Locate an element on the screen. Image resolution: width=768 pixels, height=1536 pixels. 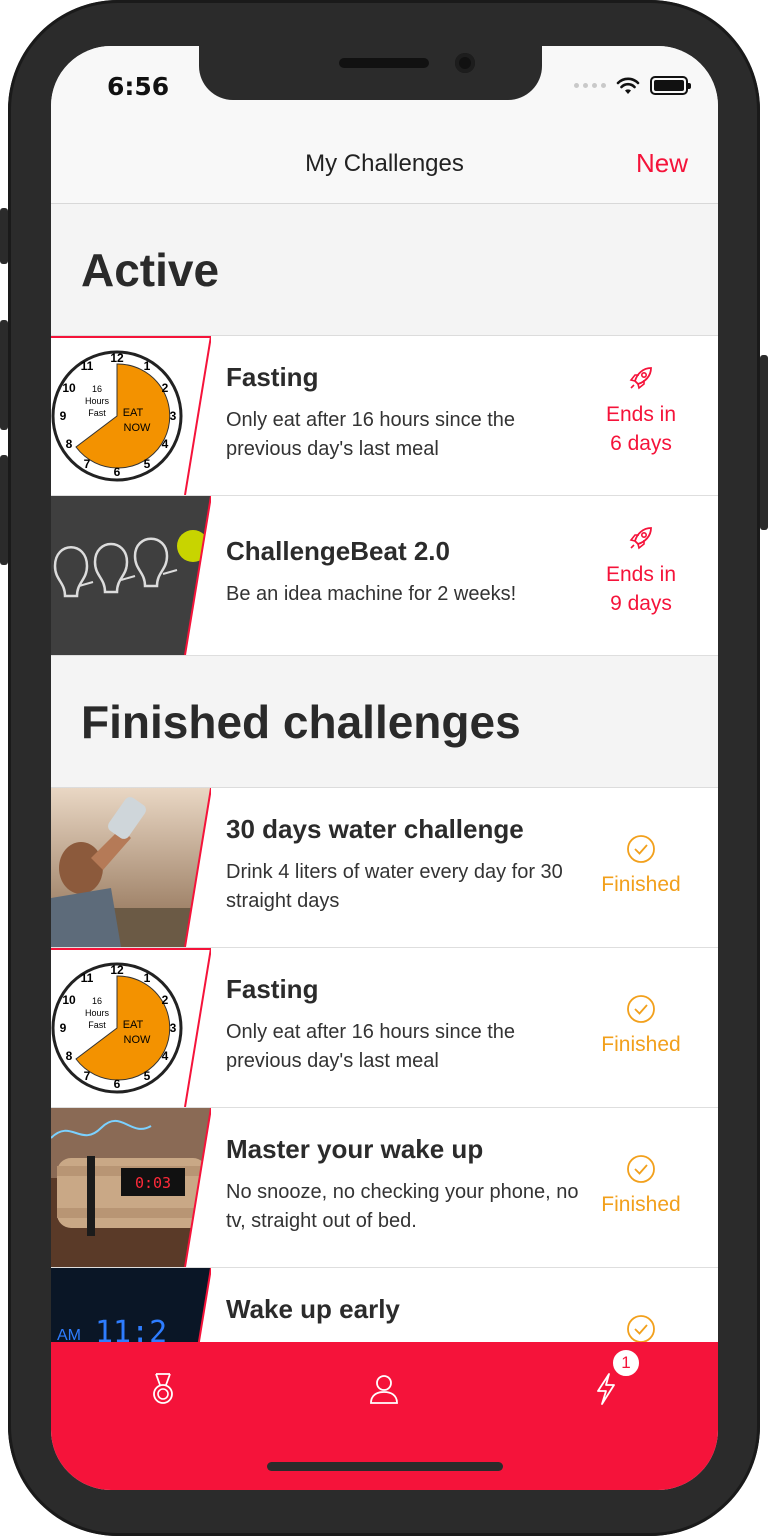
speaker is located at coordinates (384, 63).